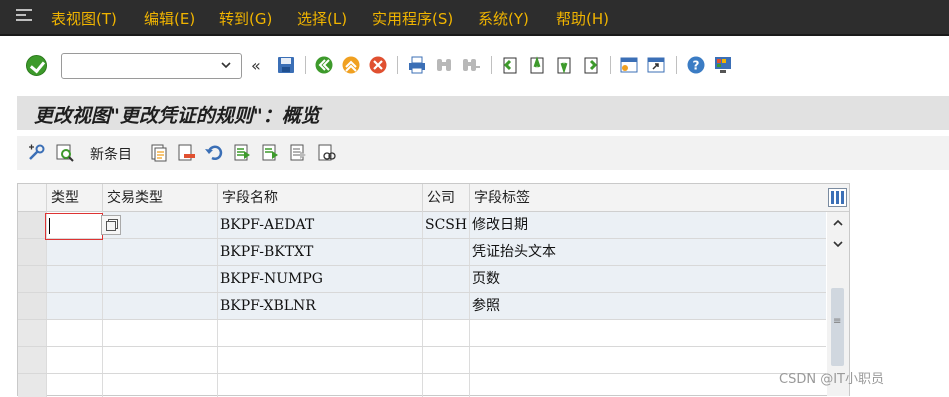 The height and width of the screenshot is (397, 949). Describe the element at coordinates (510, 65) in the screenshot. I see `first-page-icon` at that location.